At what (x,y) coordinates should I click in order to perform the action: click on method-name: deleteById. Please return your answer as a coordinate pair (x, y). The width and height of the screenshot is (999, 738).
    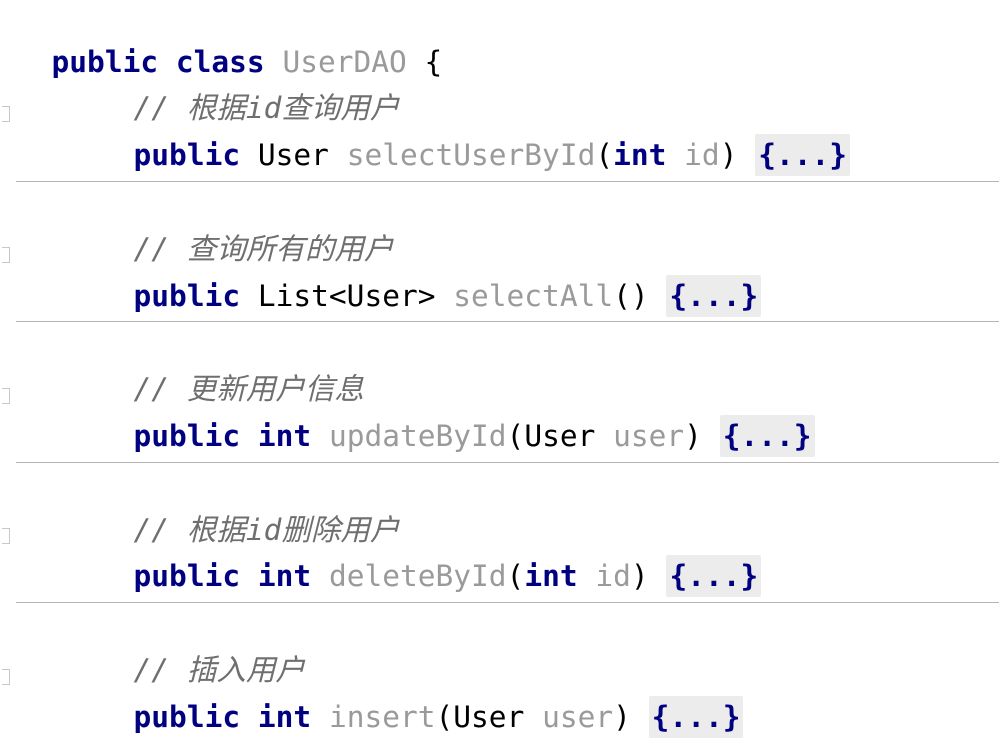
    Looking at the image, I should click on (417, 576).